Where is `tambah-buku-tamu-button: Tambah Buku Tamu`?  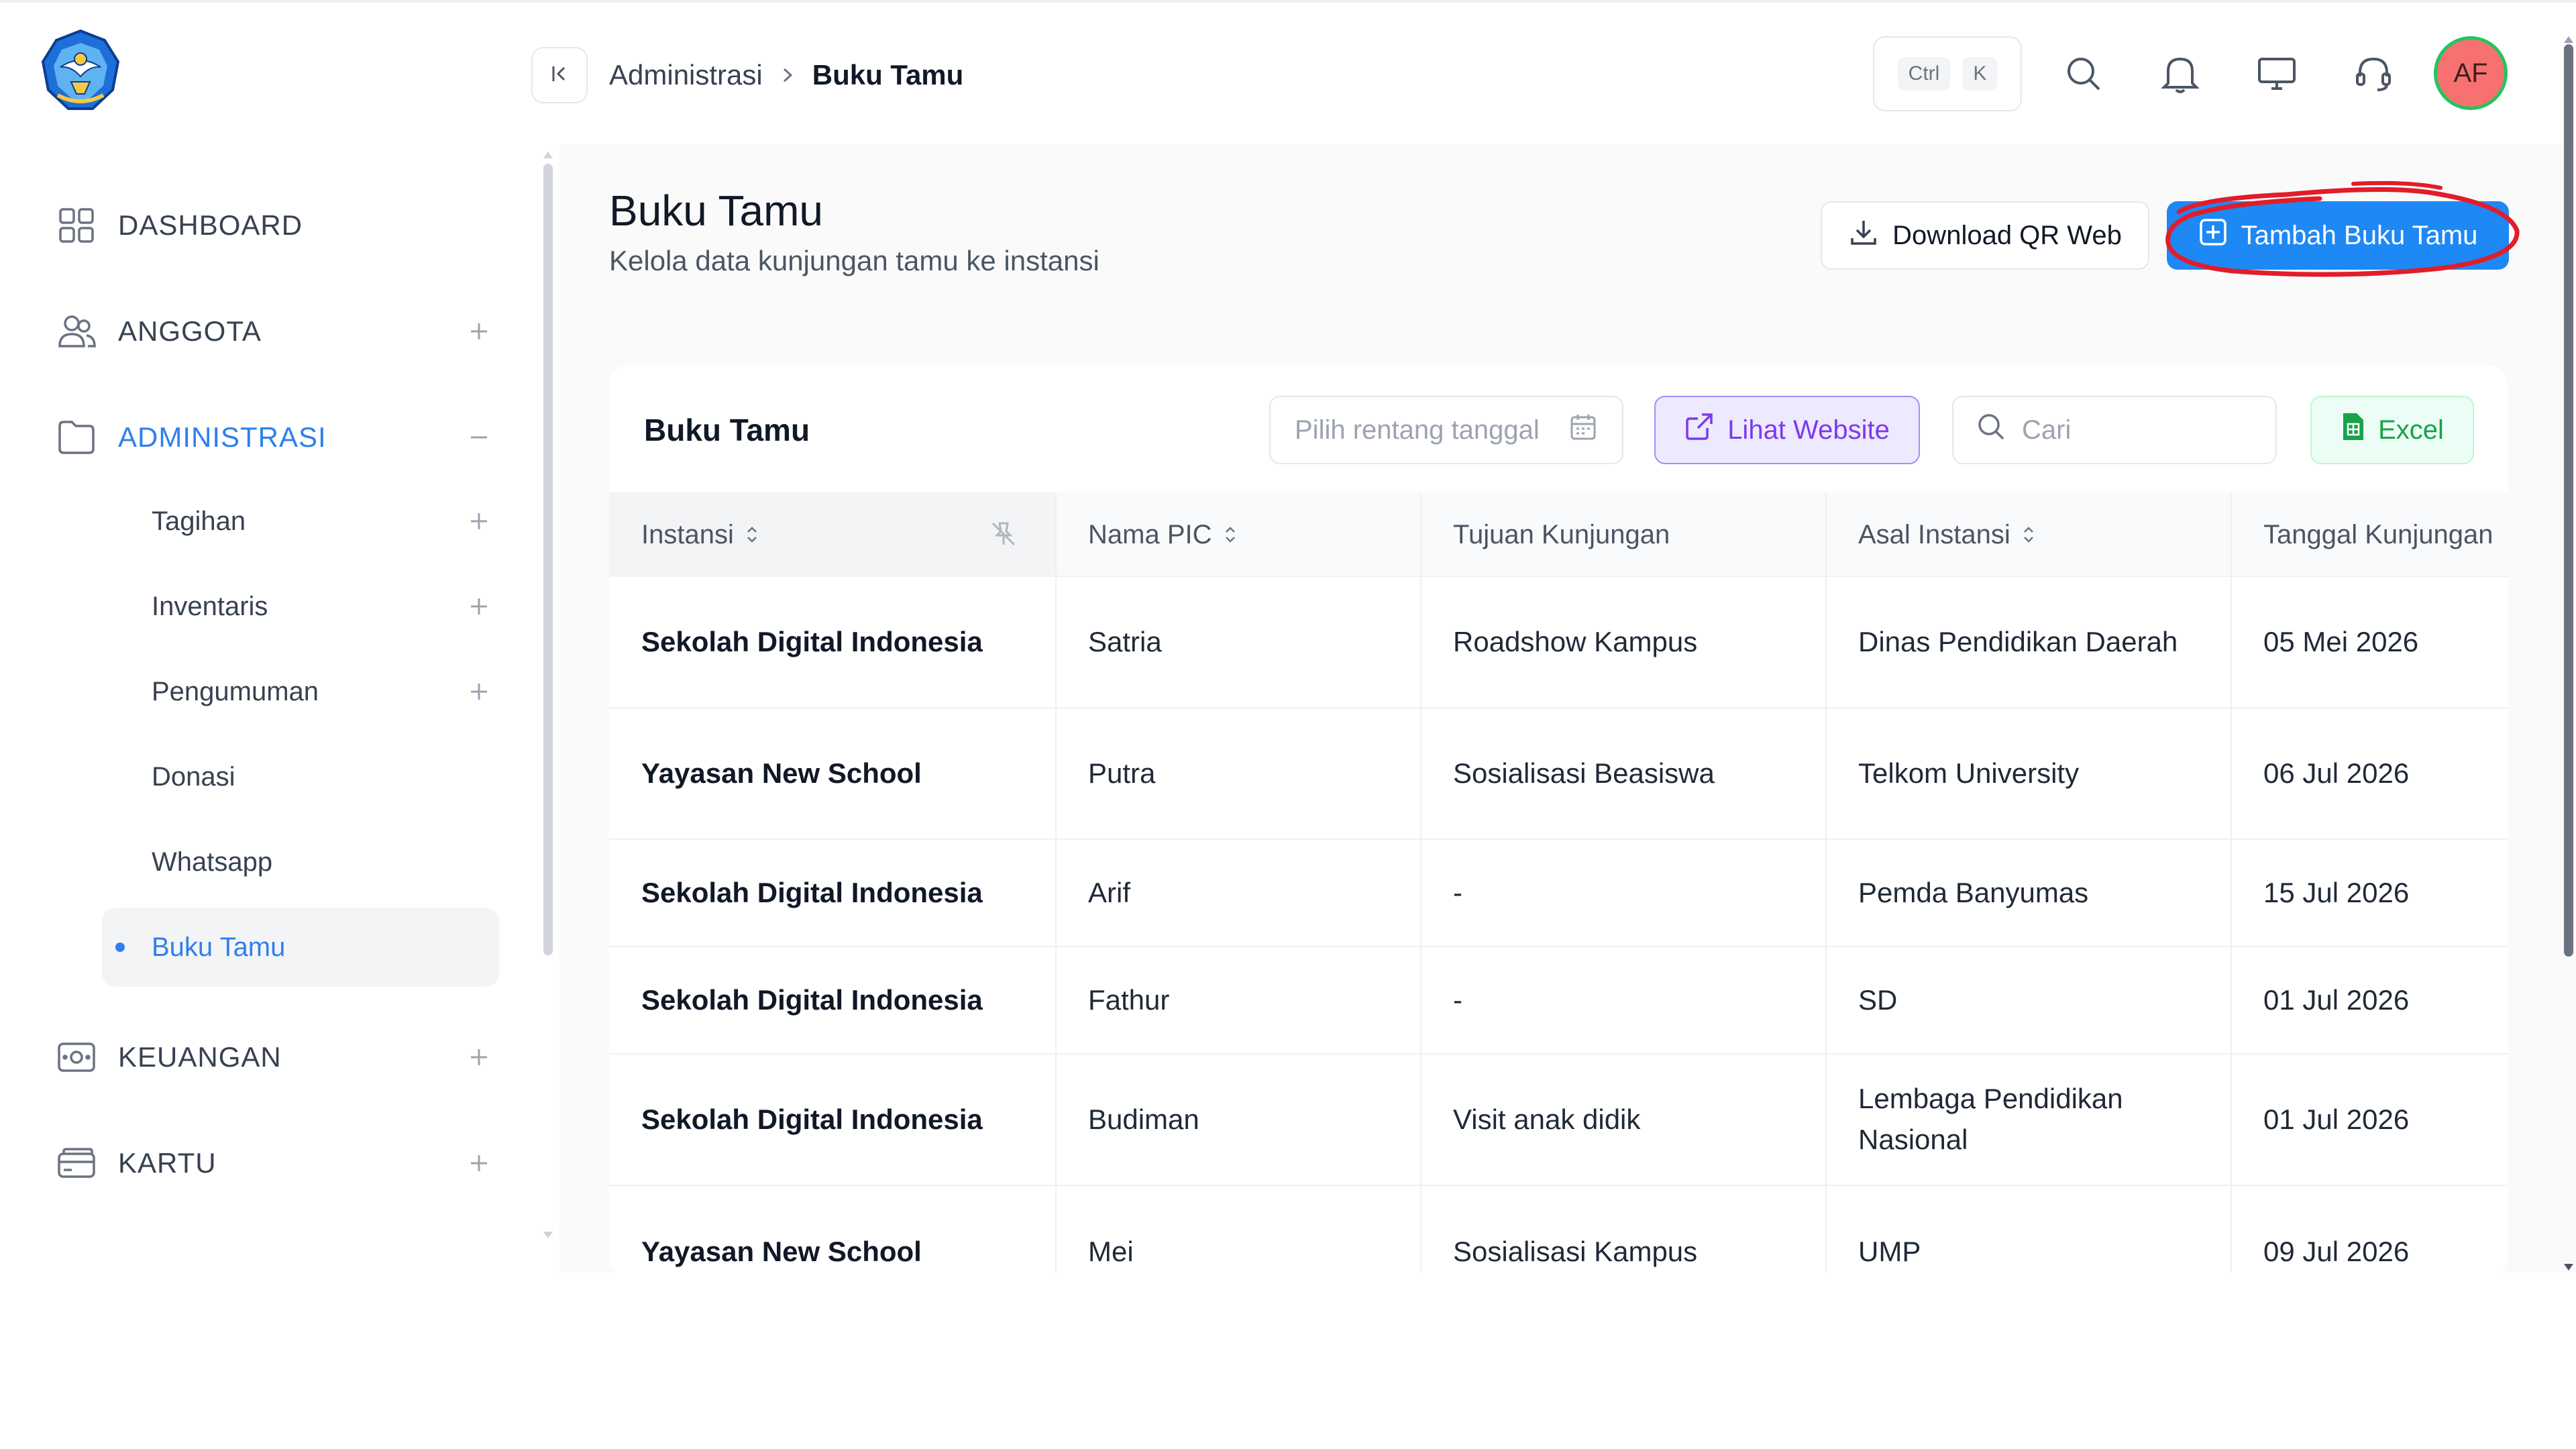
tambah-buku-tamu-button: Tambah Buku Tamu is located at coordinates (2338, 235).